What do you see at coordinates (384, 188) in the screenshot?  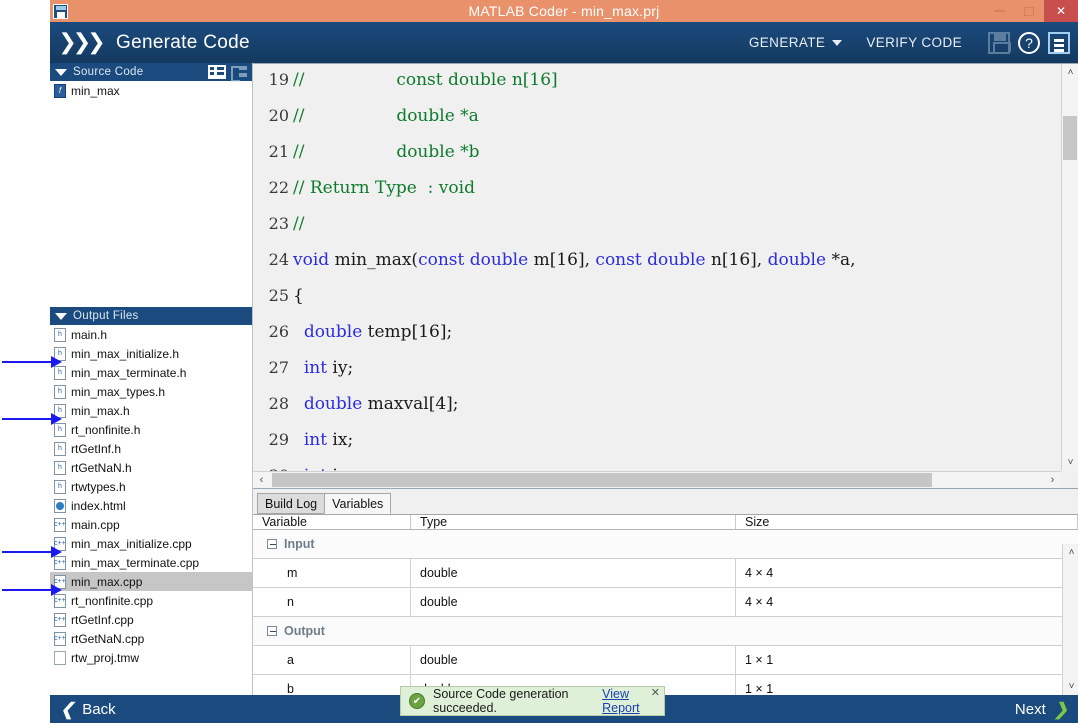 I see `code-text: // Return Type : void` at bounding box center [384, 188].